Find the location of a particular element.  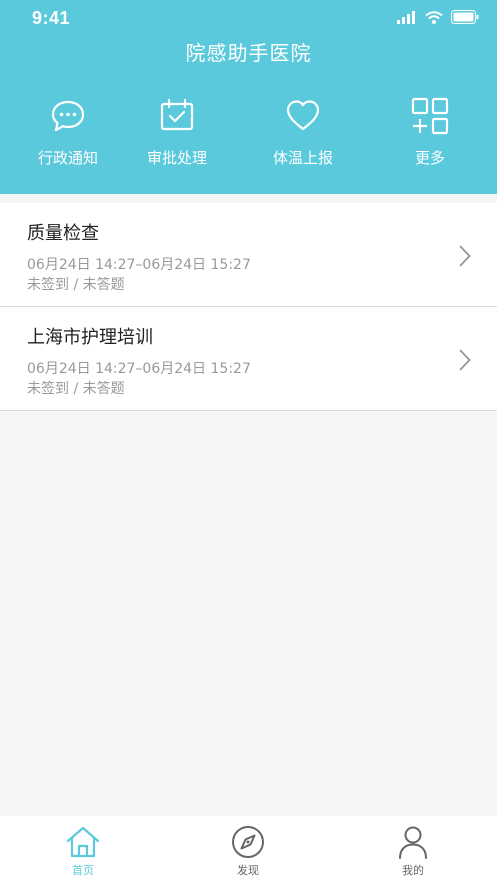

battery-icon is located at coordinates (465, 17).